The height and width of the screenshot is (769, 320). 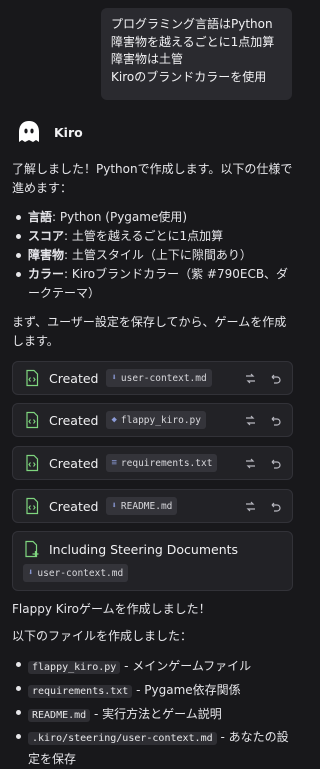 What do you see at coordinates (114, 463) in the screenshot?
I see `text-file-icon: ≡` at bounding box center [114, 463].